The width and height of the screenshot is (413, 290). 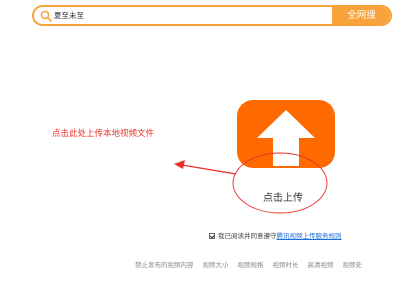 I want to click on agreement-row: 我已阅读并同意遵守腾讯视频上传服务规则, so click(x=275, y=235).